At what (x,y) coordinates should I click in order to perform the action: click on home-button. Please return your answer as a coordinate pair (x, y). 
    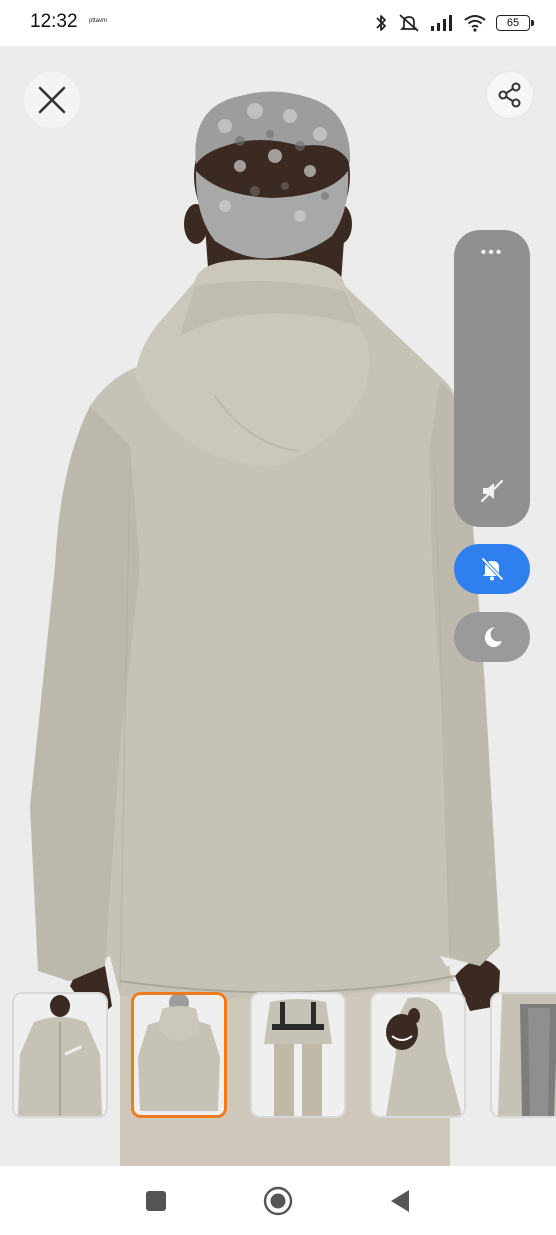
    Looking at the image, I should click on (278, 1201).